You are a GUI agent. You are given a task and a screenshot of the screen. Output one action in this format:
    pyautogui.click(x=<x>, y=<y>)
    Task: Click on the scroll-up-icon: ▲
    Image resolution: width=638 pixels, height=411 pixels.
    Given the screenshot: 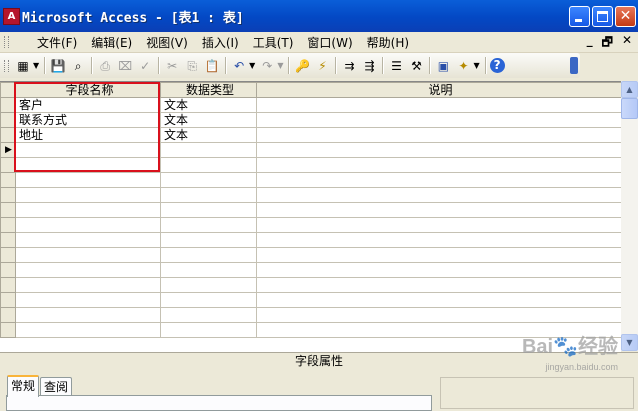 What is the action you would take?
    pyautogui.click(x=629, y=89)
    